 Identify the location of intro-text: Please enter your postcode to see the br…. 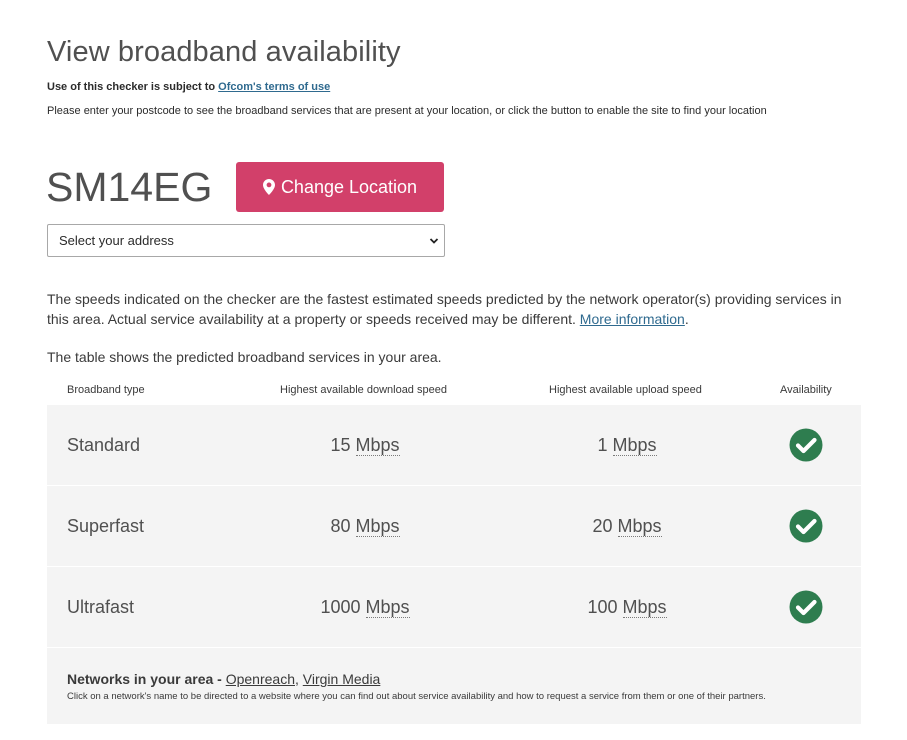
(407, 111).